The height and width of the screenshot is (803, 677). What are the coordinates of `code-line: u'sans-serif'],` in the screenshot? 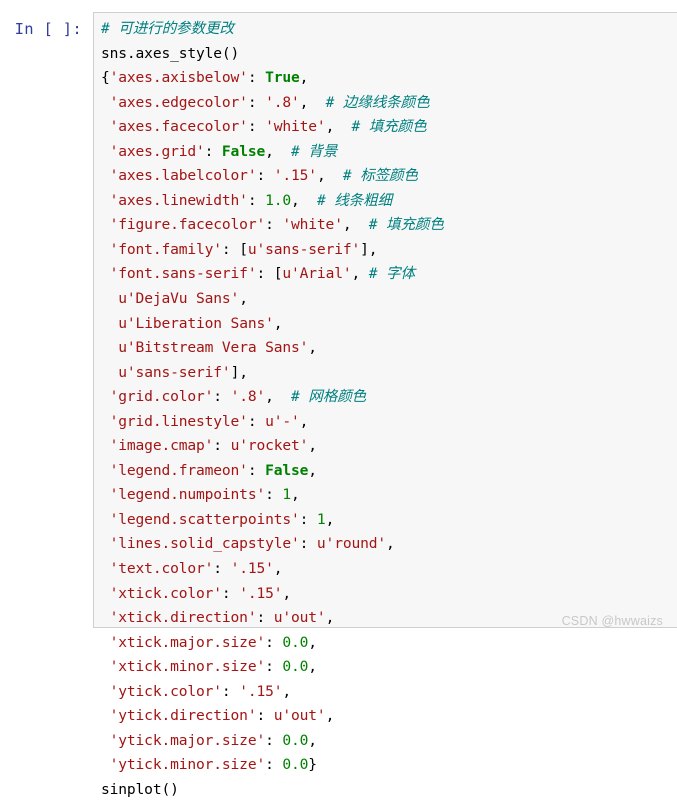 It's located at (389, 373).